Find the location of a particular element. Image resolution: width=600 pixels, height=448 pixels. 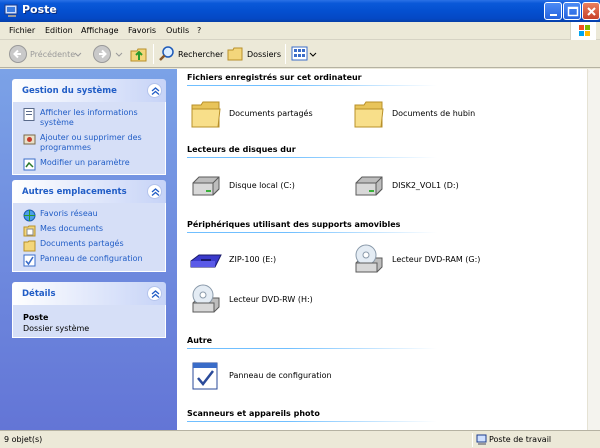

item-label: Lecteur DVD-RW (H:) is located at coordinates (271, 299).